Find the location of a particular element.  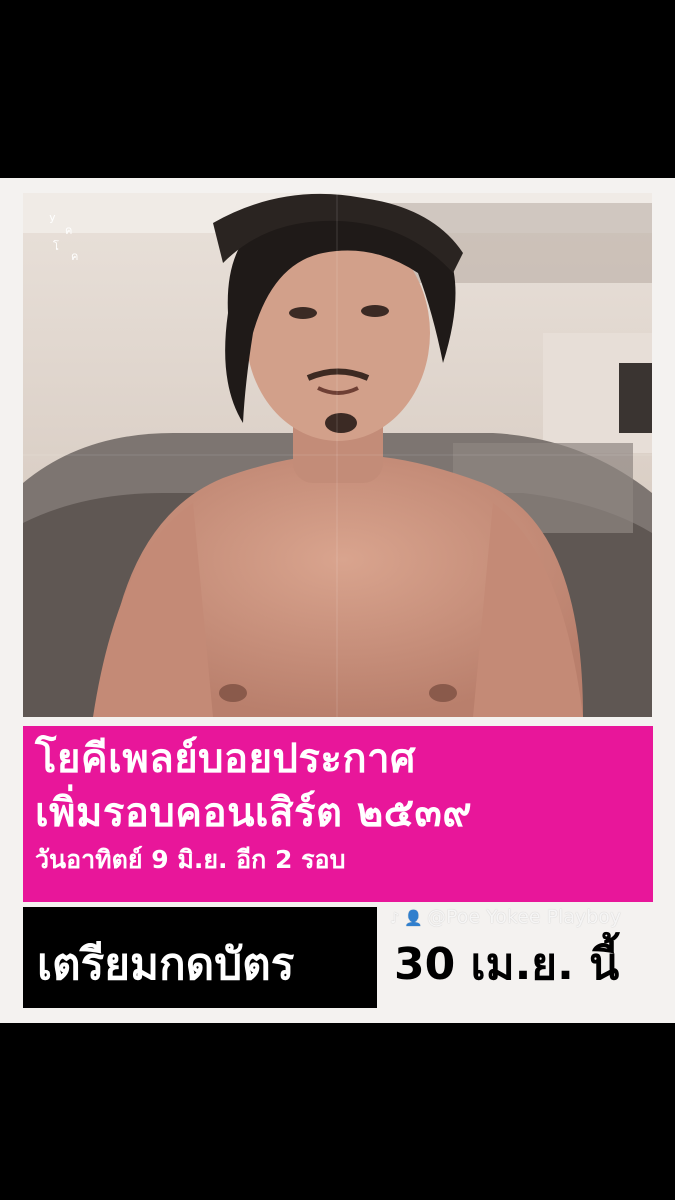

ticket-cta-label: เตรียมกดบัตร is located at coordinates (166, 964).